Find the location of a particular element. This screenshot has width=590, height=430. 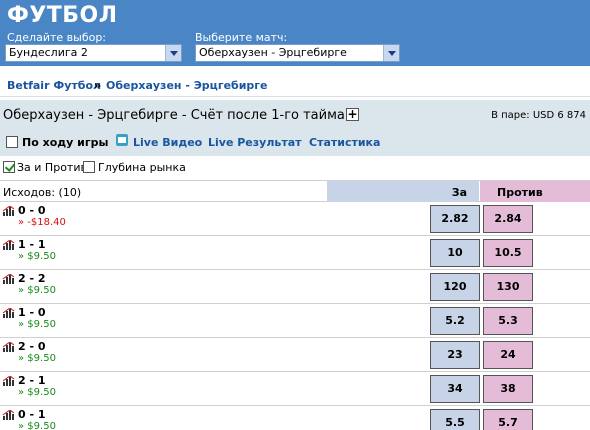

runner-pl: » -$18.40 is located at coordinates (42, 222).